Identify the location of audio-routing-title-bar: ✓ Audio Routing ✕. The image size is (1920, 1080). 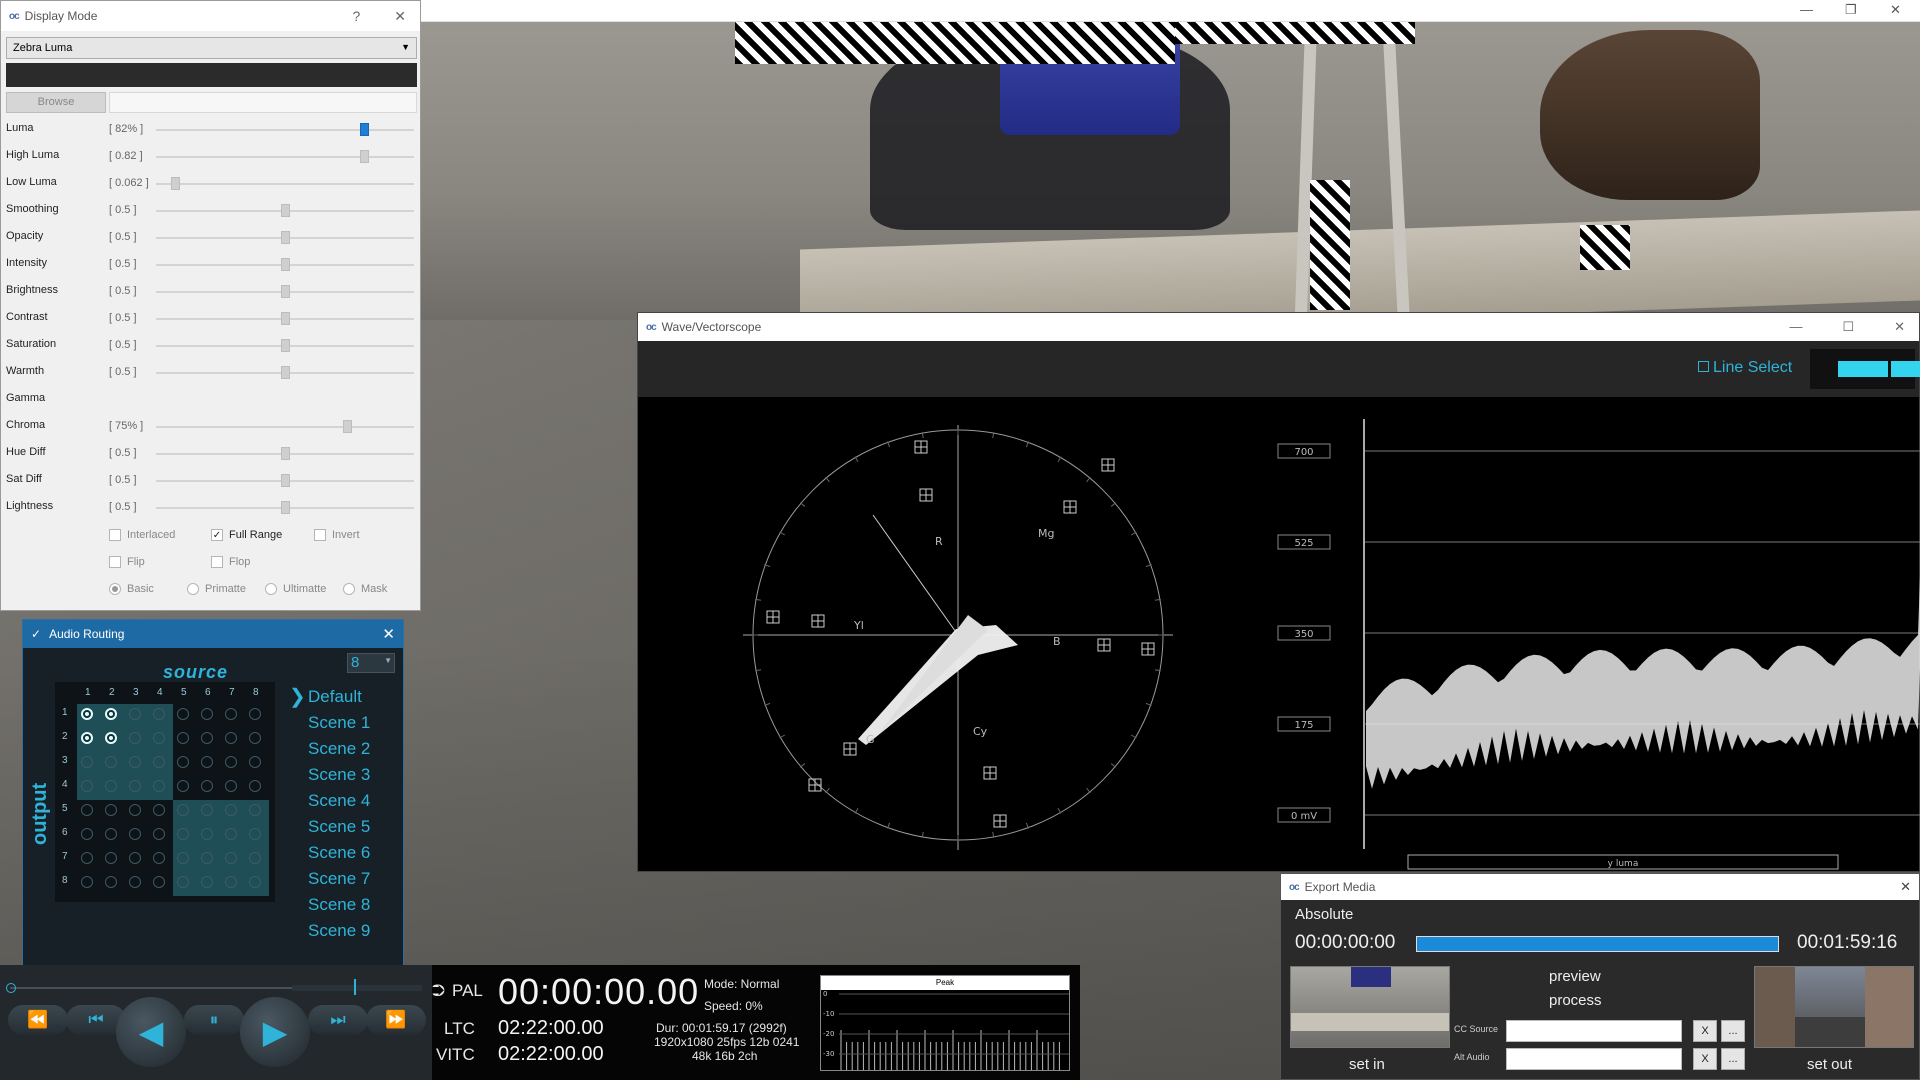
(213, 634).